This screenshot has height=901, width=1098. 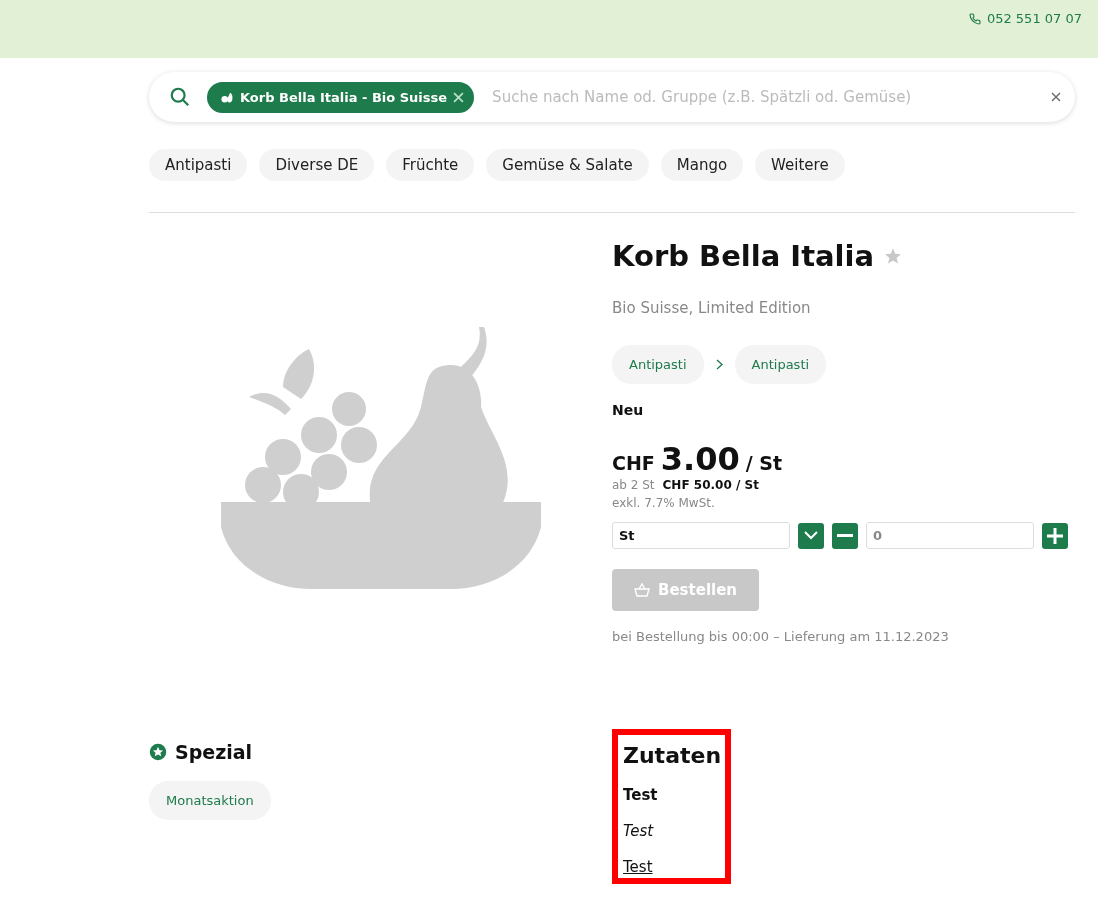 I want to click on filter-tag: Korb Bella Italia - Bio Suisse, so click(x=341, y=97).